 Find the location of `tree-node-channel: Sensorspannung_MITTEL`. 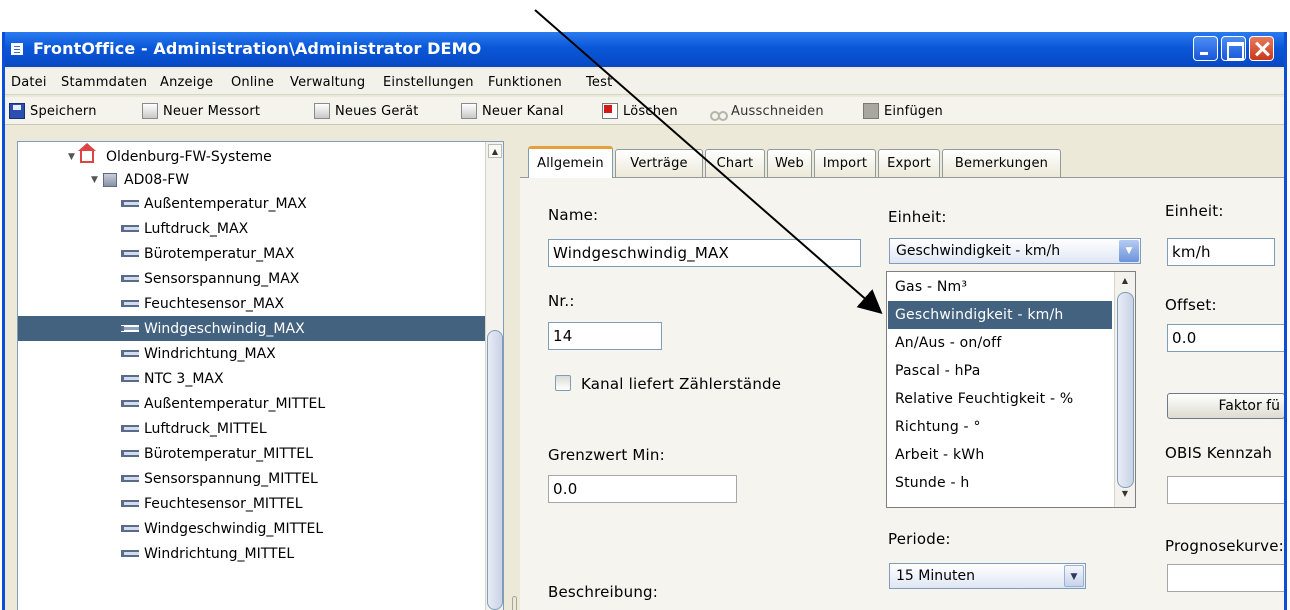

tree-node-channel: Sensorspannung_MITTEL is located at coordinates (219, 478).